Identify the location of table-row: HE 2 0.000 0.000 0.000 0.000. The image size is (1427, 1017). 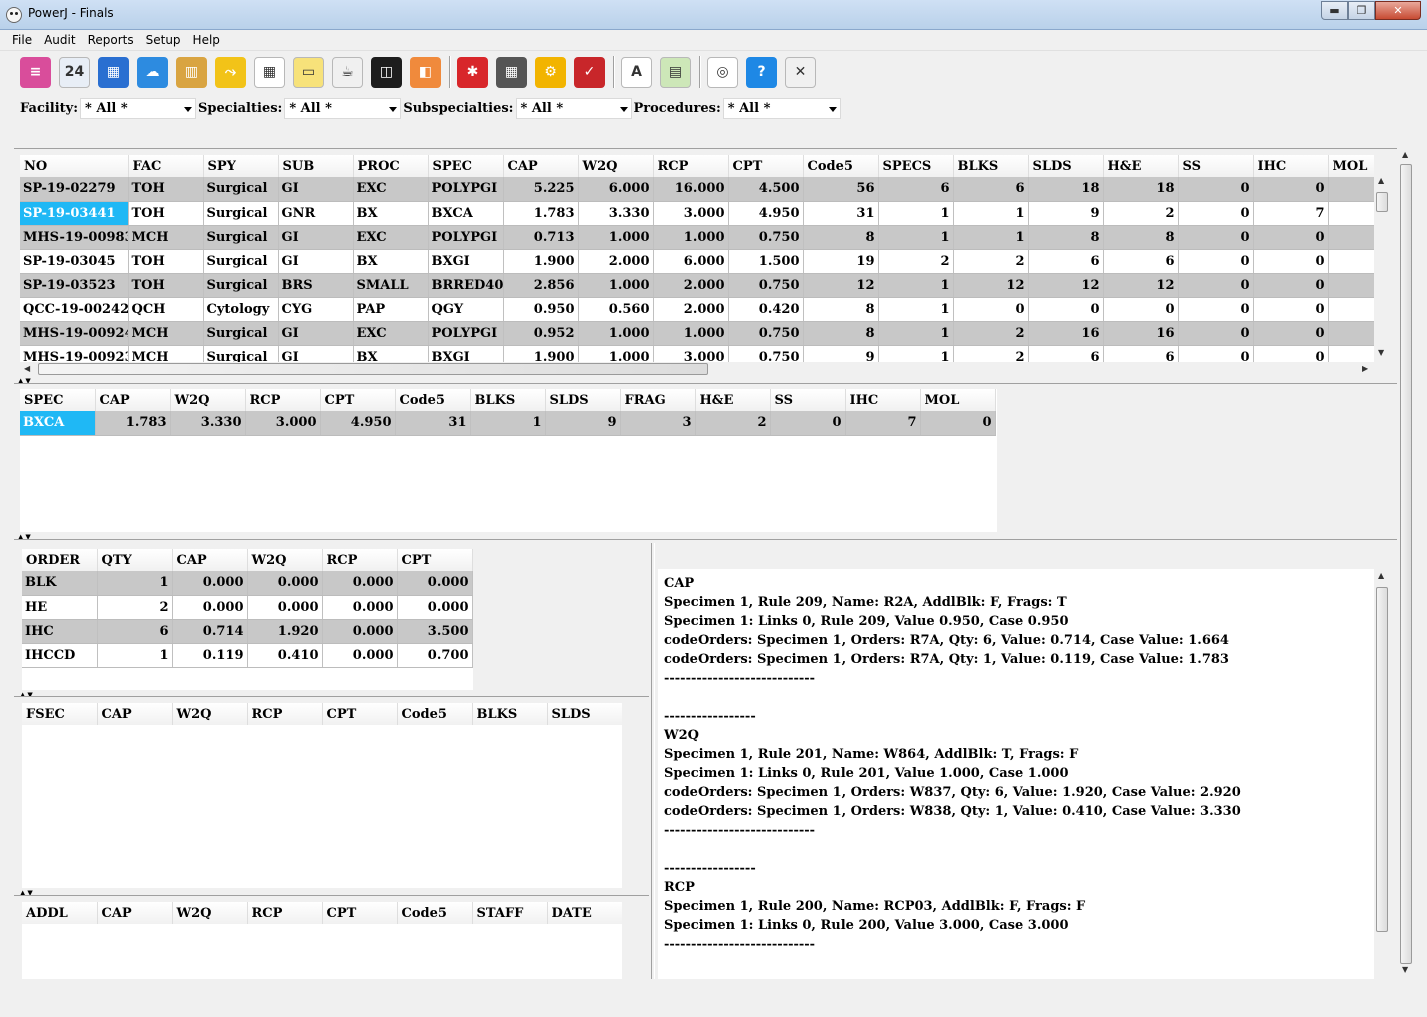
(247, 607).